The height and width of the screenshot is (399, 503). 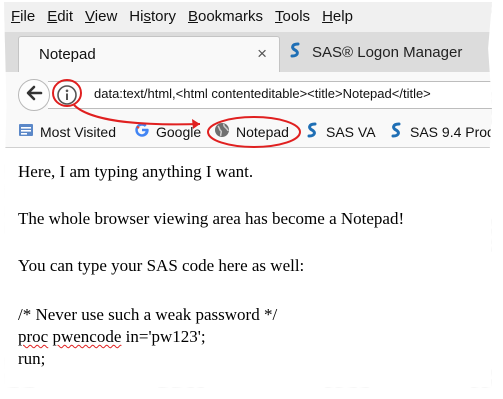 What do you see at coordinates (60, 17) in the screenshot?
I see `menu-edit: Edit` at bounding box center [60, 17].